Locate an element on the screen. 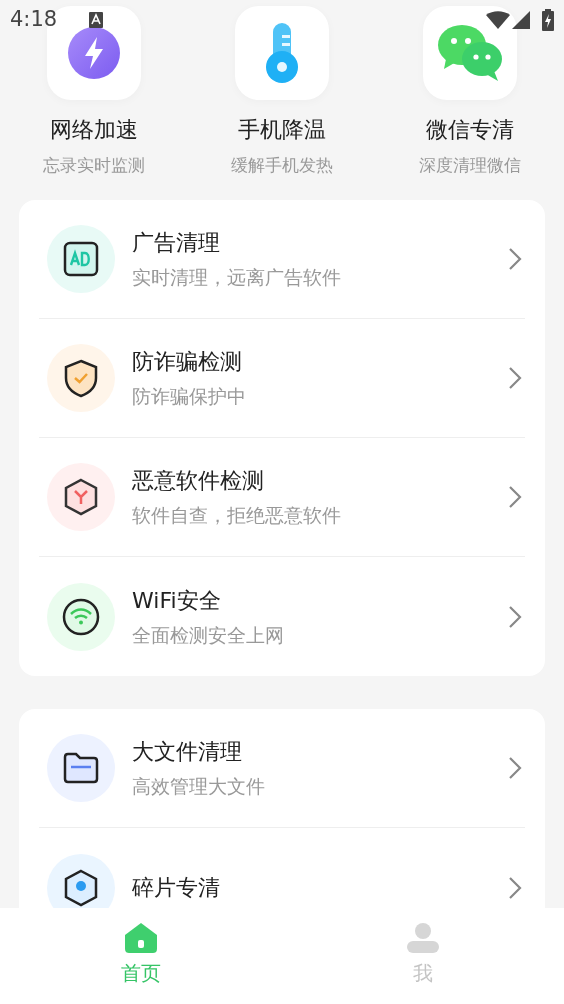 Image resolution: width=564 pixels, height=1004 pixels. battery-icon is located at coordinates (548, 20).